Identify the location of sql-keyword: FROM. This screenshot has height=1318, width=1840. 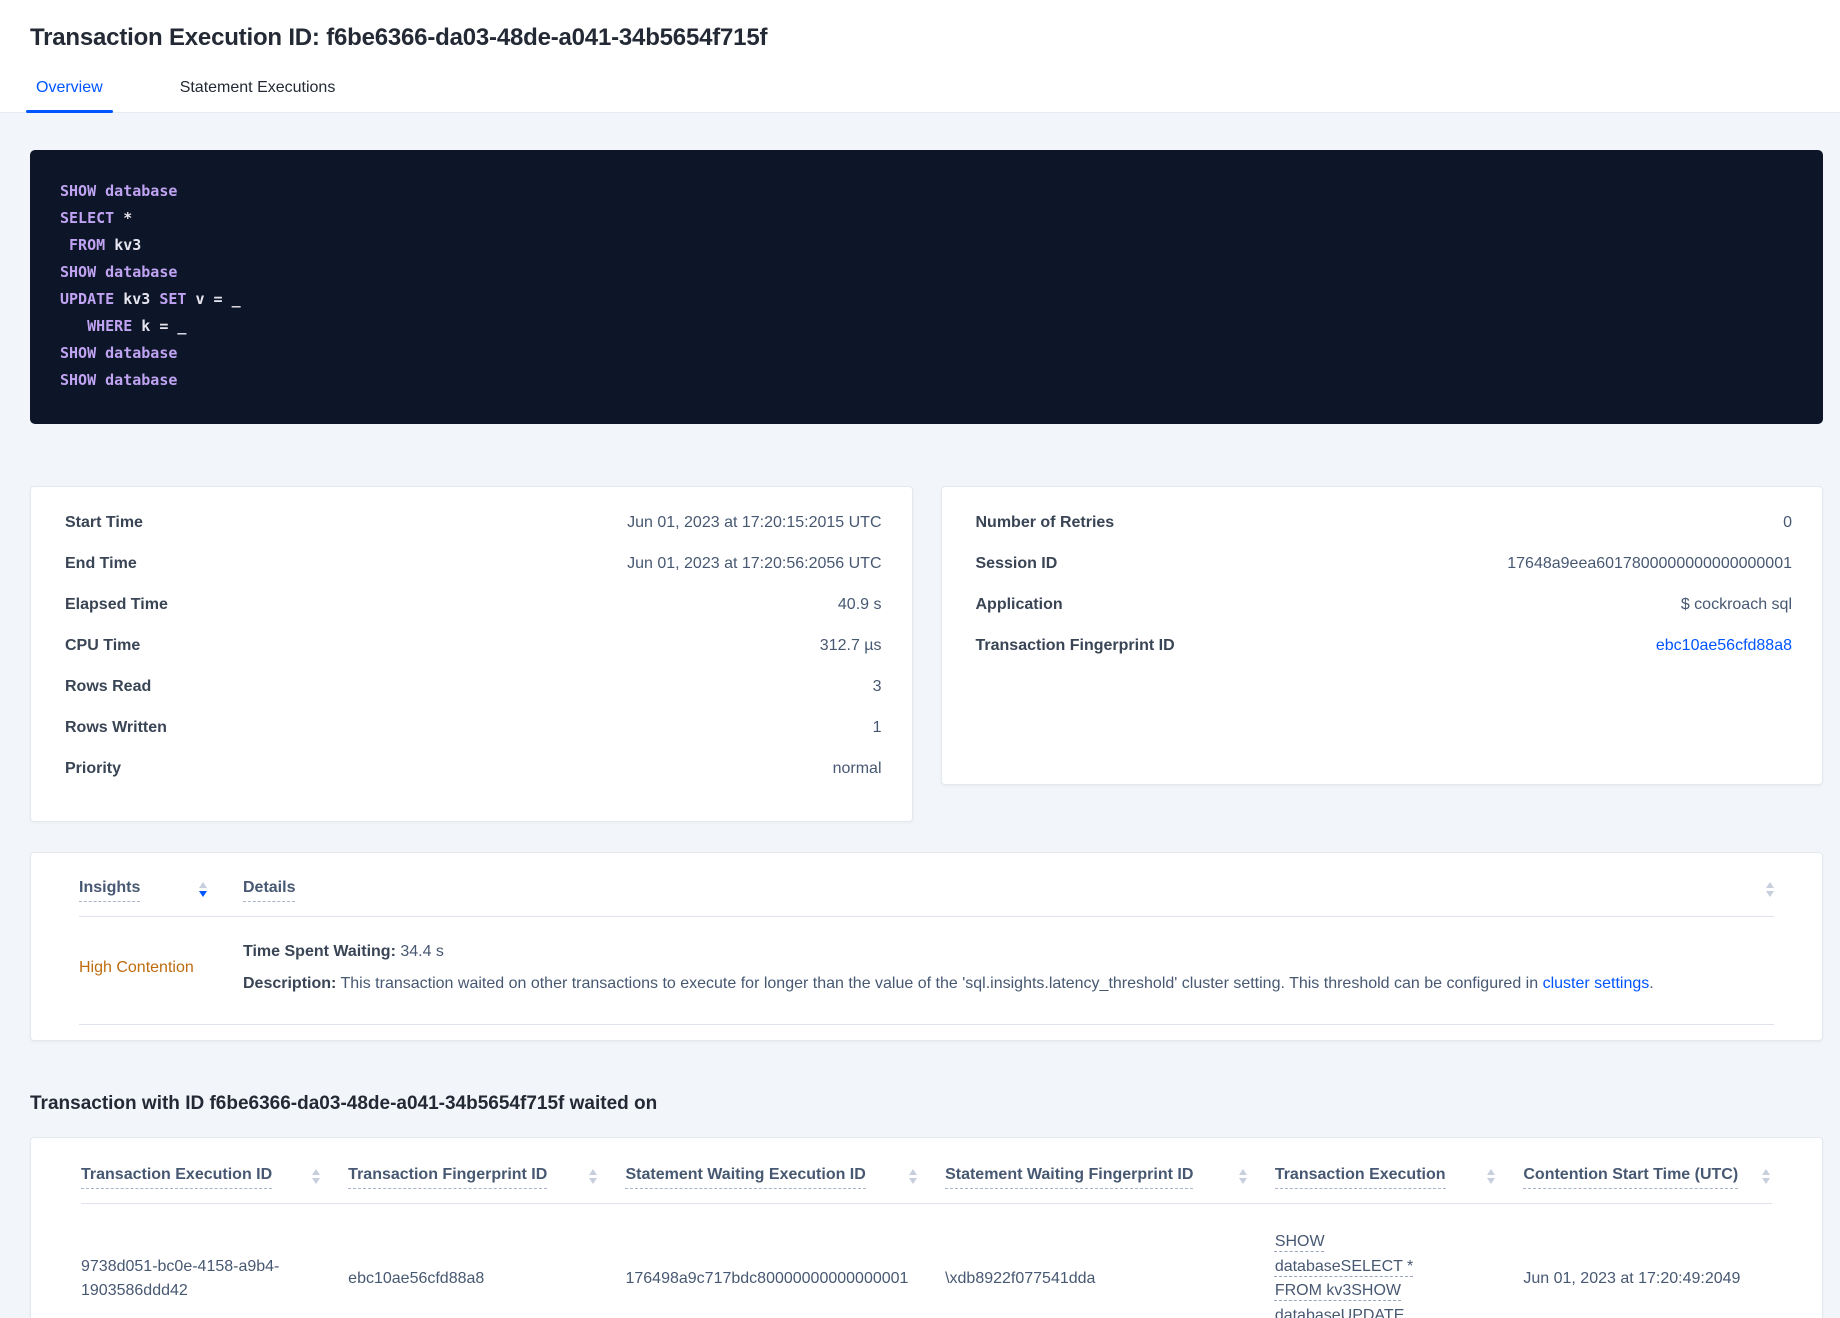
(87, 245).